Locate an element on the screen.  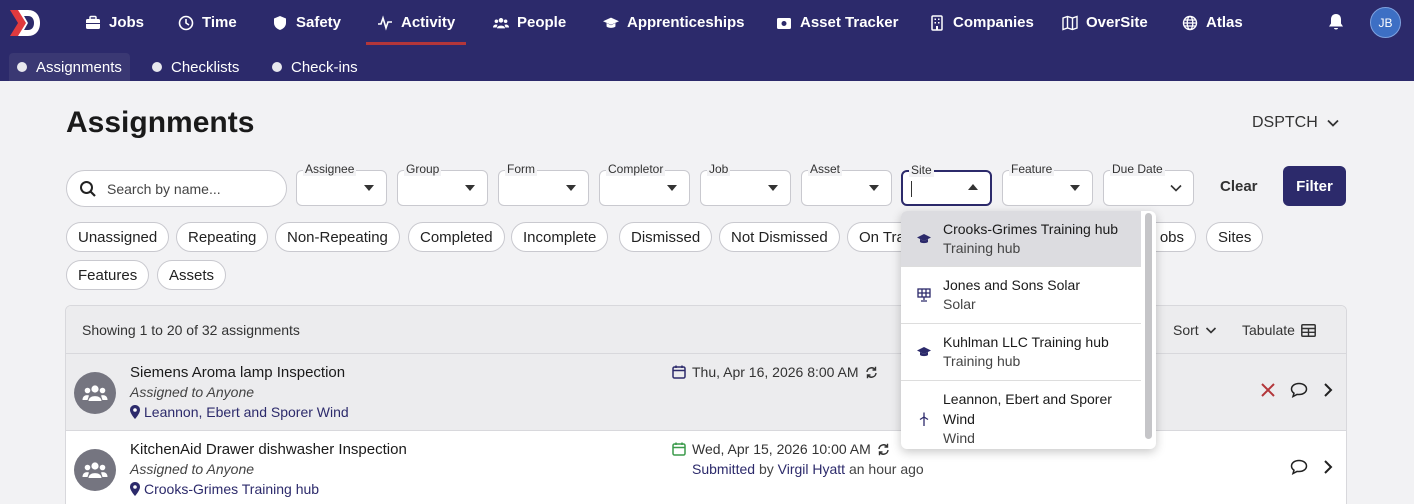
nav-safety-label: Safety is located at coordinates (319, 22).